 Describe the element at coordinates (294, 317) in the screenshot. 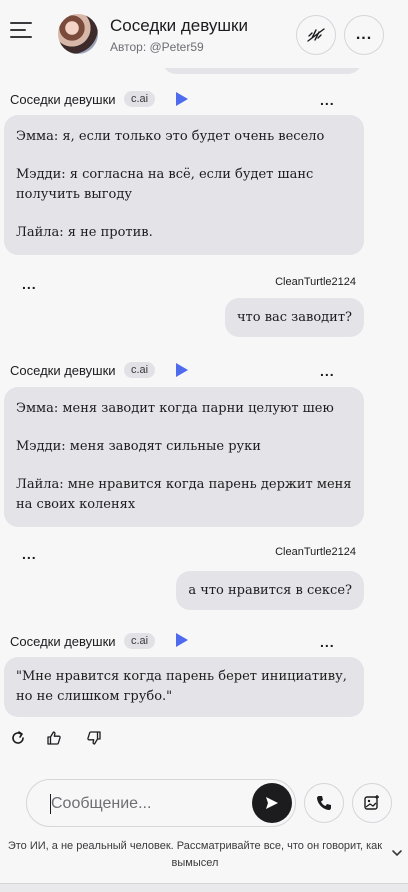

I see `user-message-bubble: что вас заводит?` at that location.